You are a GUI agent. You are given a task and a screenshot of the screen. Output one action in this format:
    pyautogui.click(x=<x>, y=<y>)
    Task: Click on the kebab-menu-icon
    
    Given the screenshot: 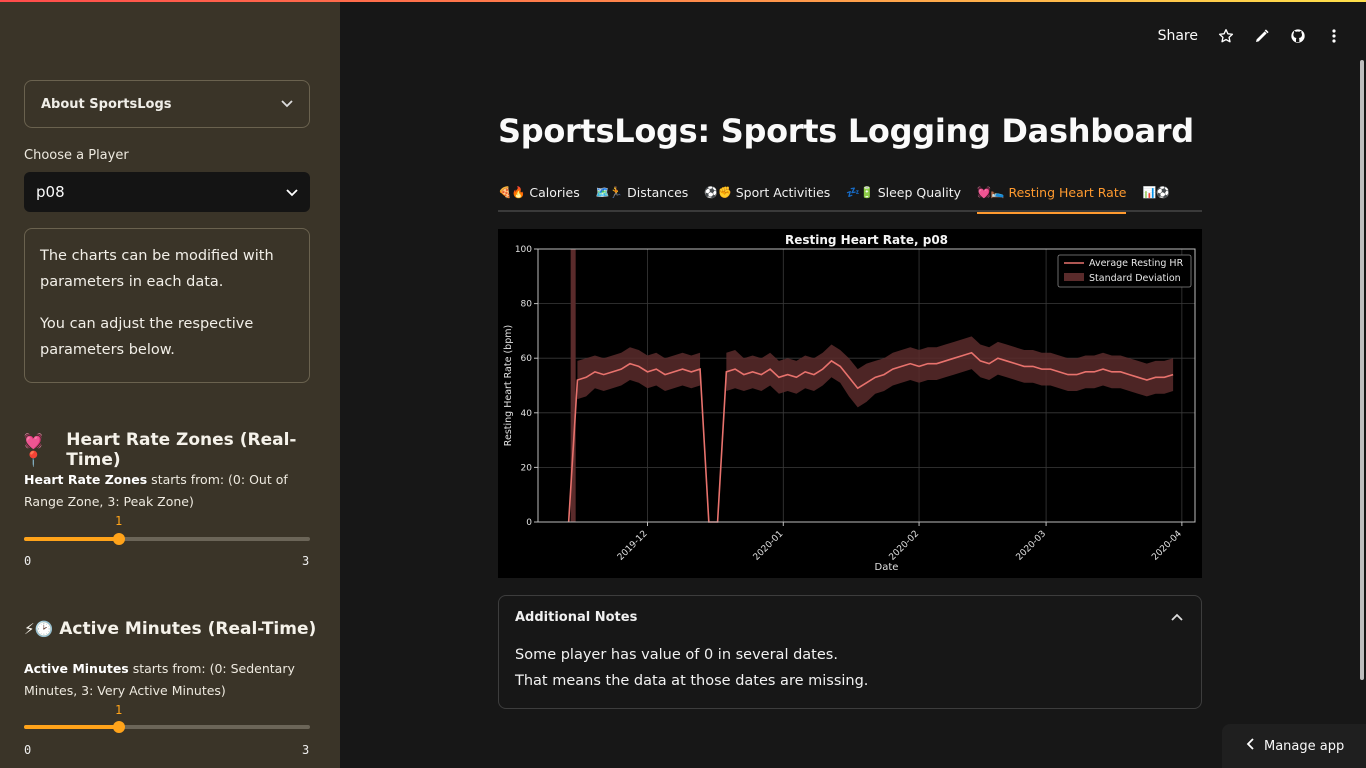 What is the action you would take?
    pyautogui.click(x=1334, y=36)
    